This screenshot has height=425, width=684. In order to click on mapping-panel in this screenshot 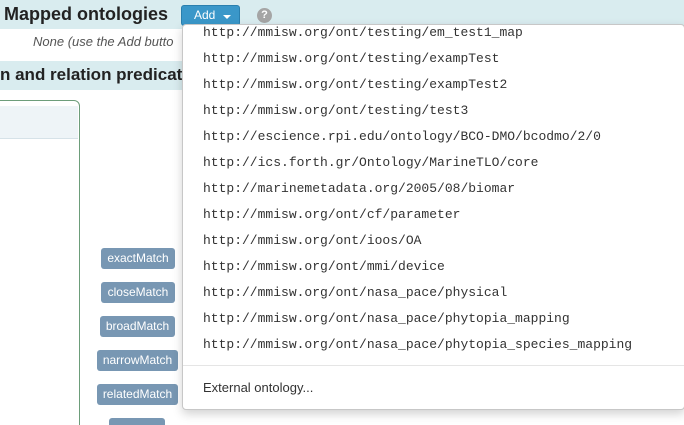, I will do `click(40, 262)`.